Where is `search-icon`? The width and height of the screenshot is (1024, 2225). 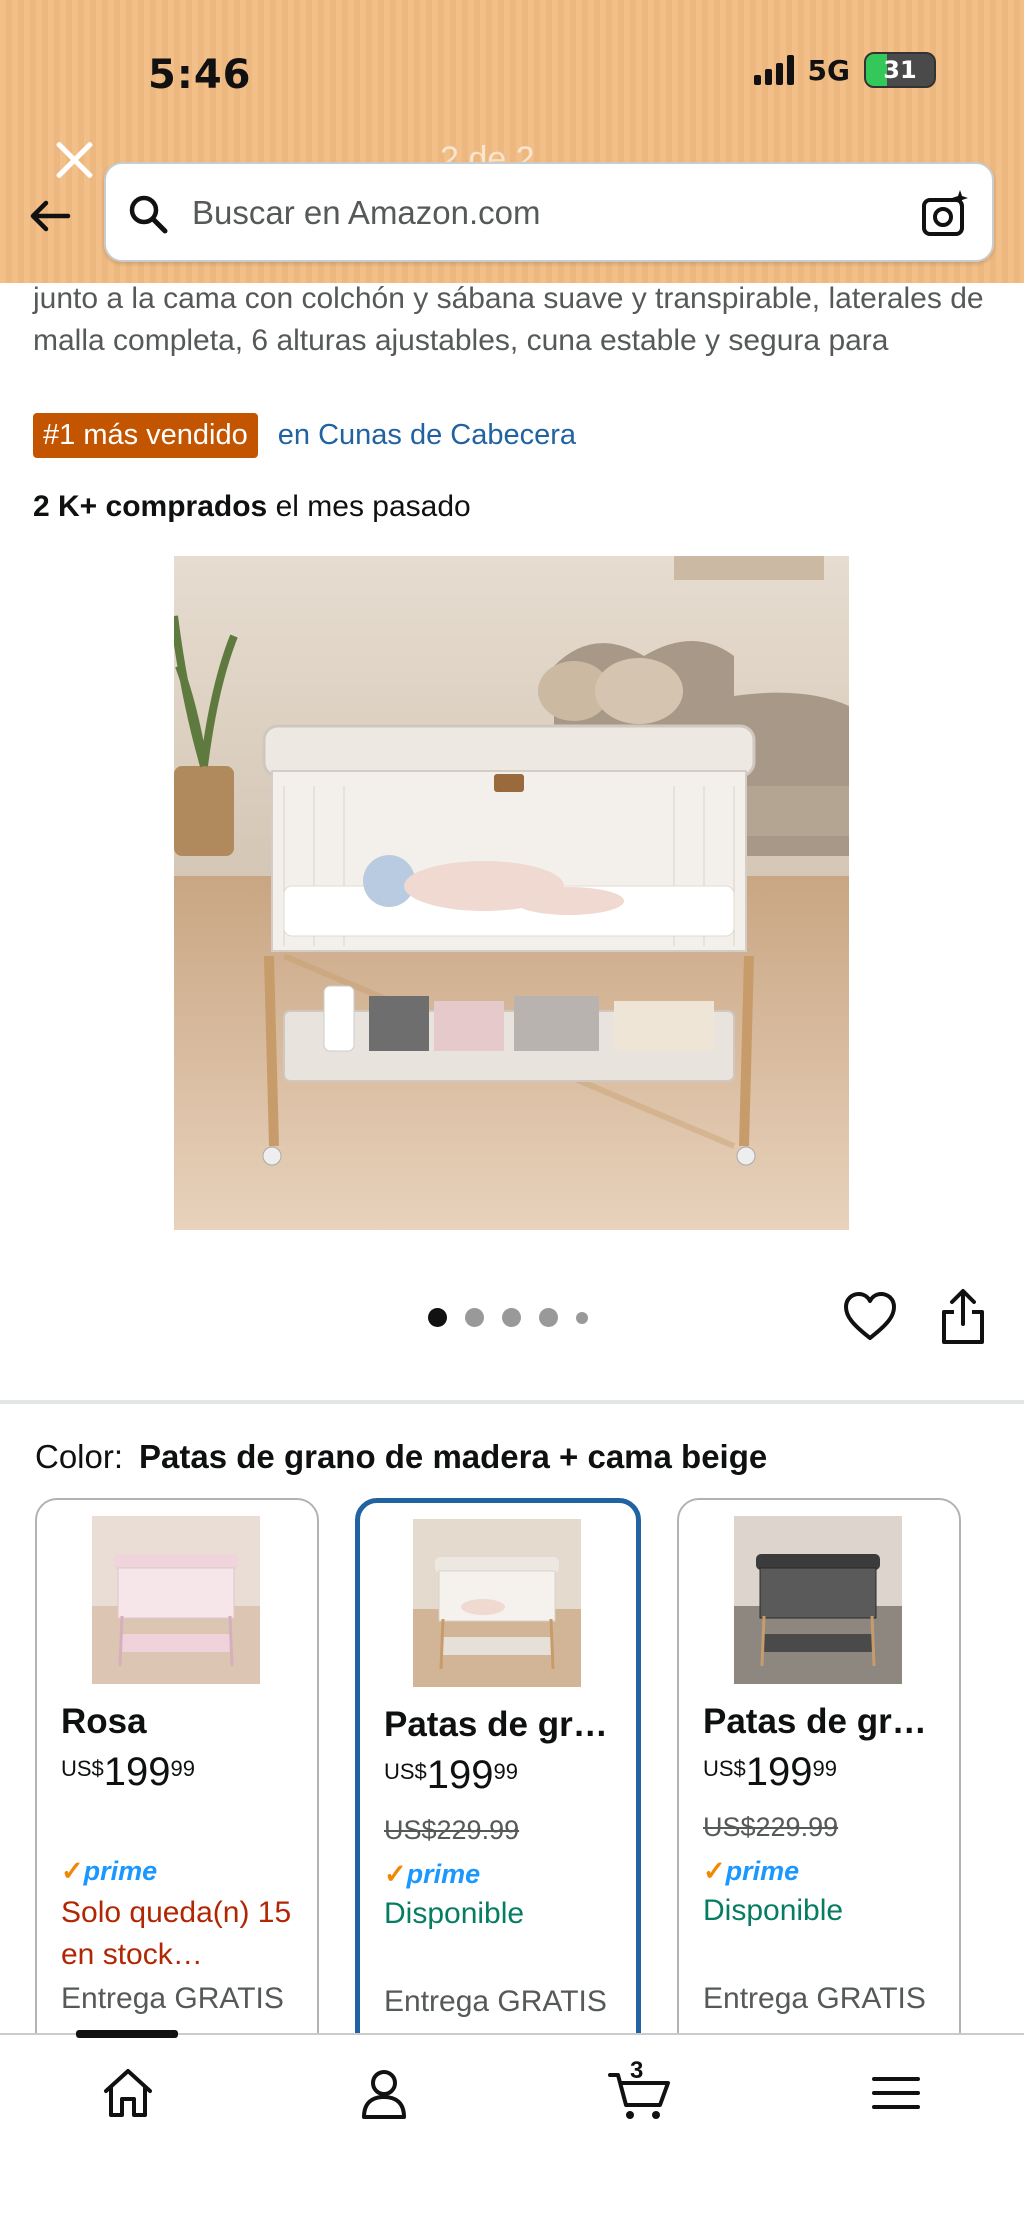
search-icon is located at coordinates (148, 214).